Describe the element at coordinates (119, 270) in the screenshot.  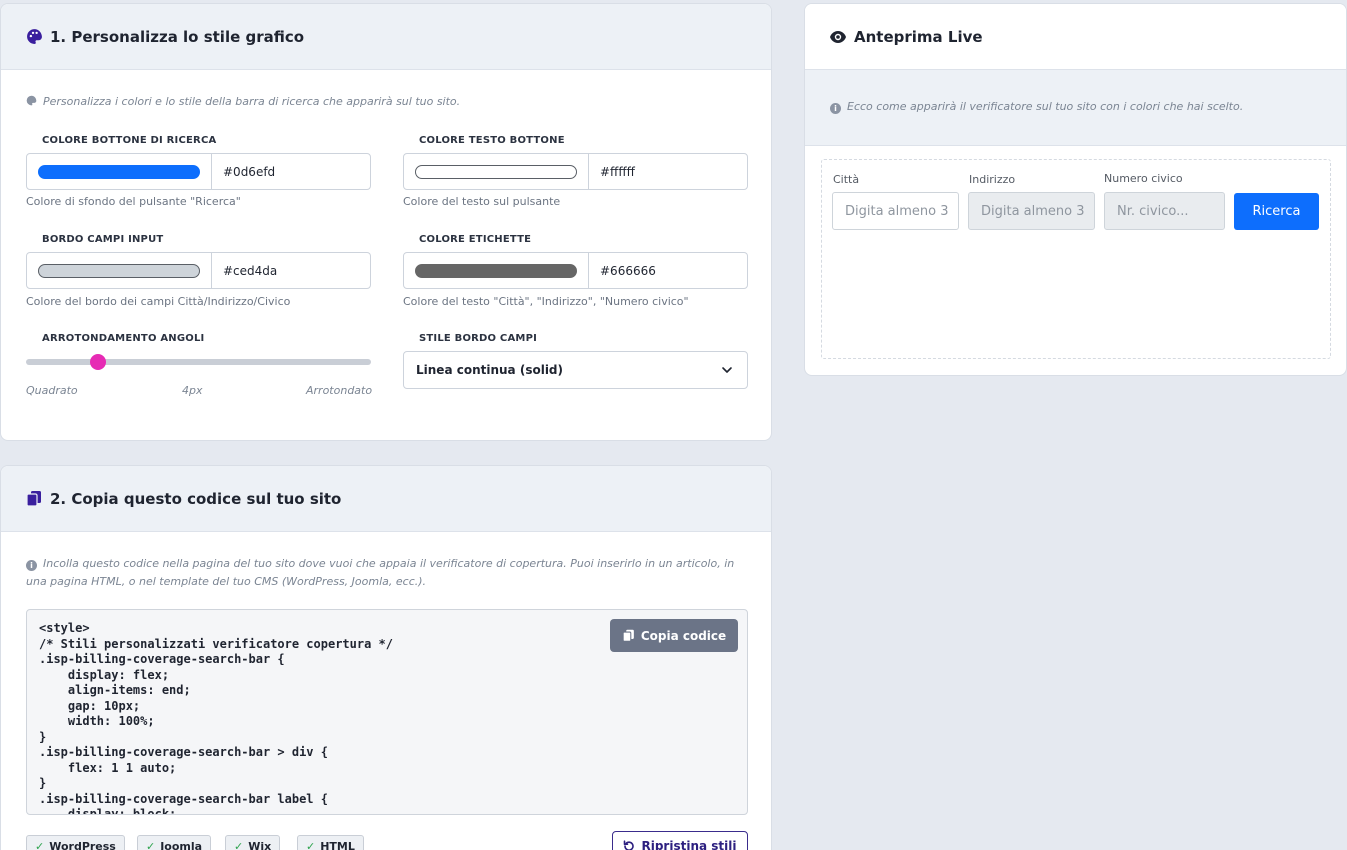
I see `input-border-swatch` at that location.